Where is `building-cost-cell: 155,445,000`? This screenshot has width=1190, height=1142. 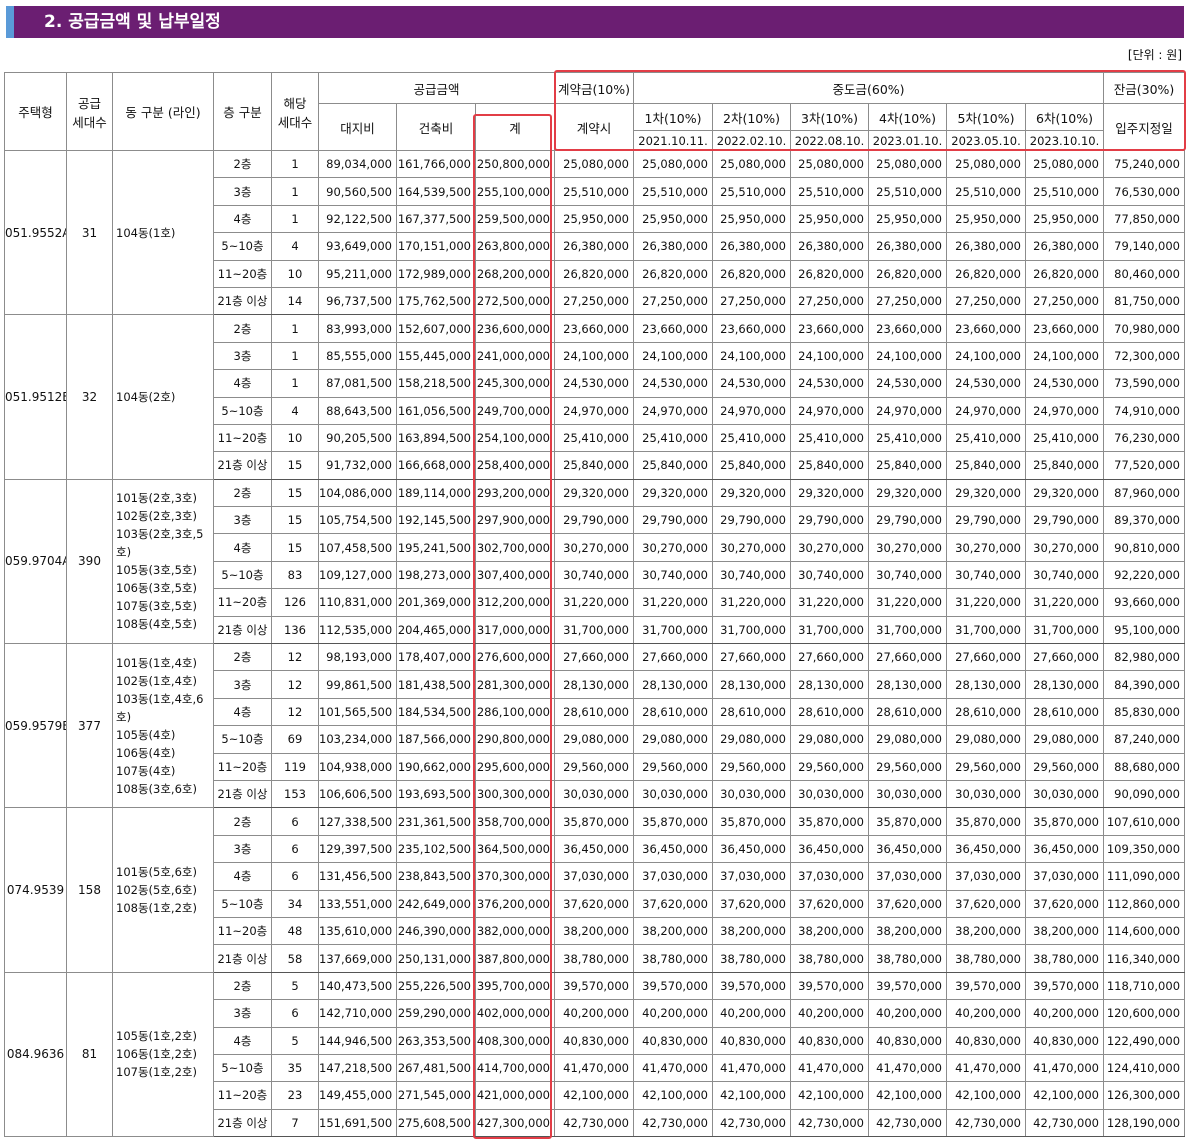
building-cost-cell: 155,445,000 is located at coordinates (436, 356).